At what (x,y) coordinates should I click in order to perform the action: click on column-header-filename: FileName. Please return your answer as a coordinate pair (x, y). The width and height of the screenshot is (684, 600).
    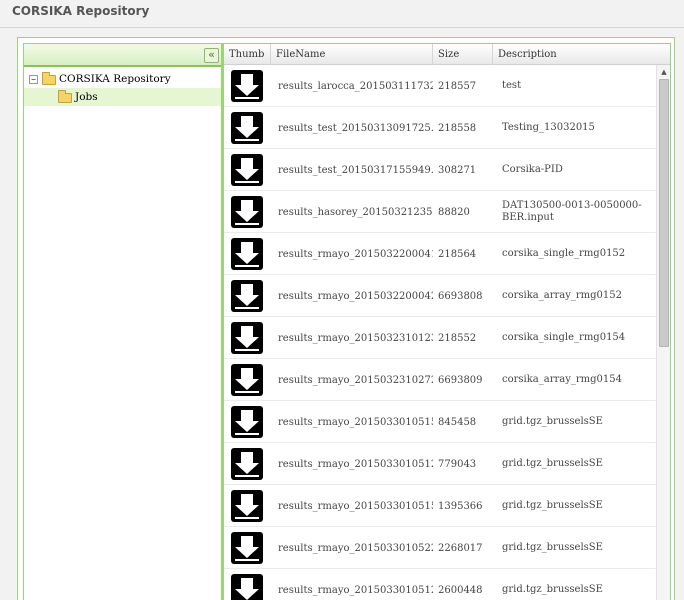
    Looking at the image, I should click on (352, 54).